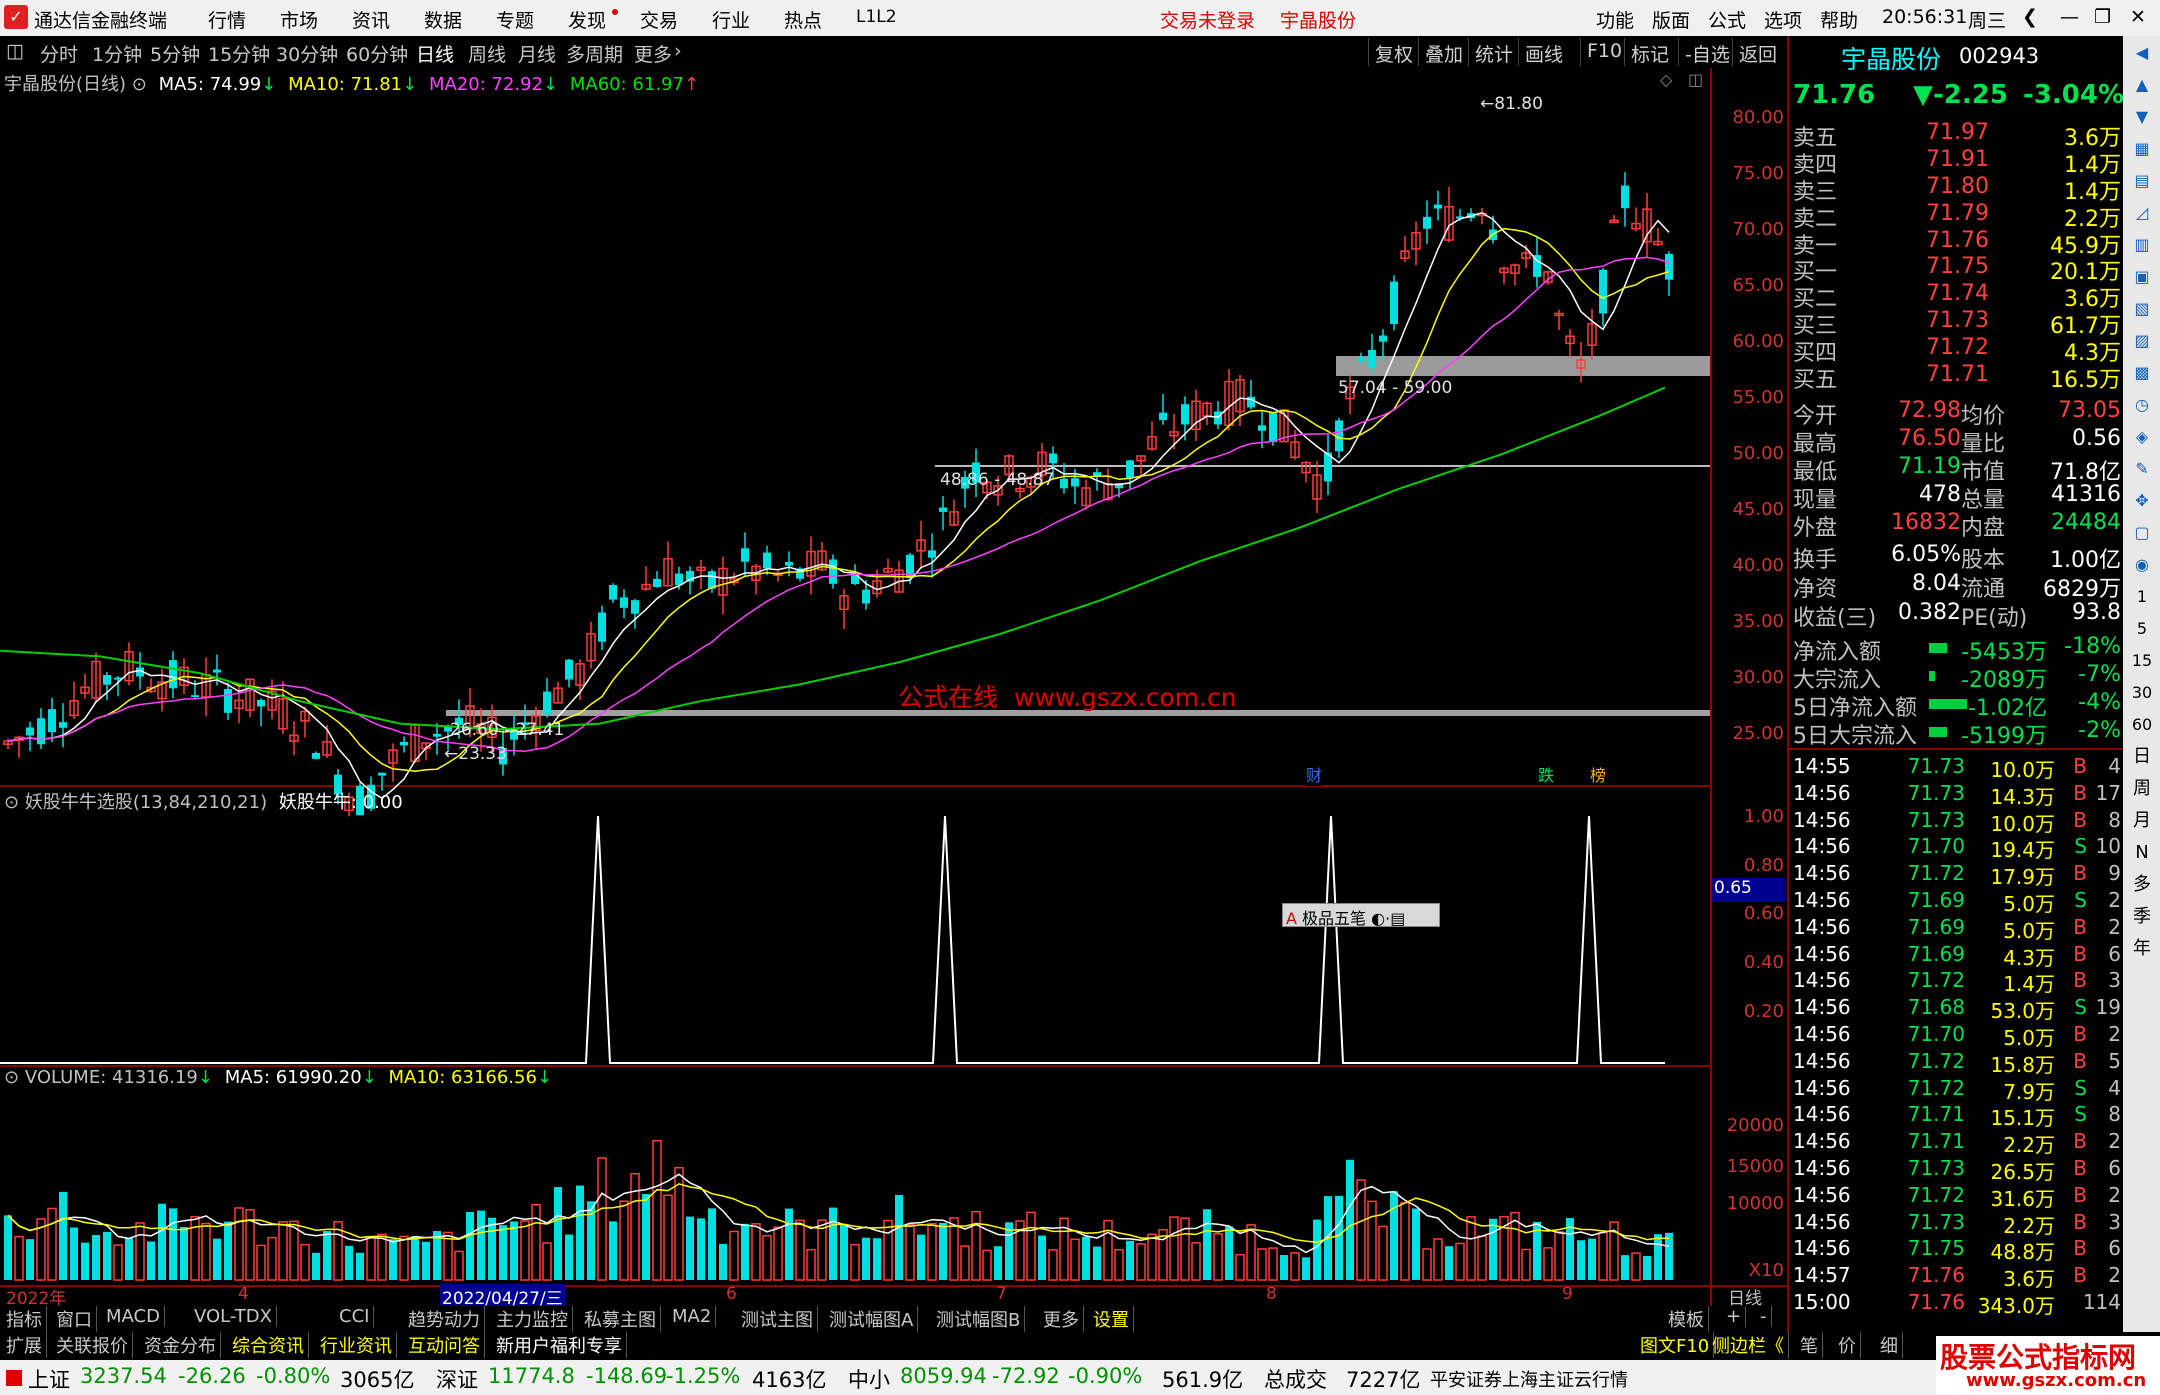 This screenshot has width=2160, height=1395. Describe the element at coordinates (1957, 1197) in the screenshot. I see `tick-row: 14:56 71.72 31.6万 B 2` at that location.